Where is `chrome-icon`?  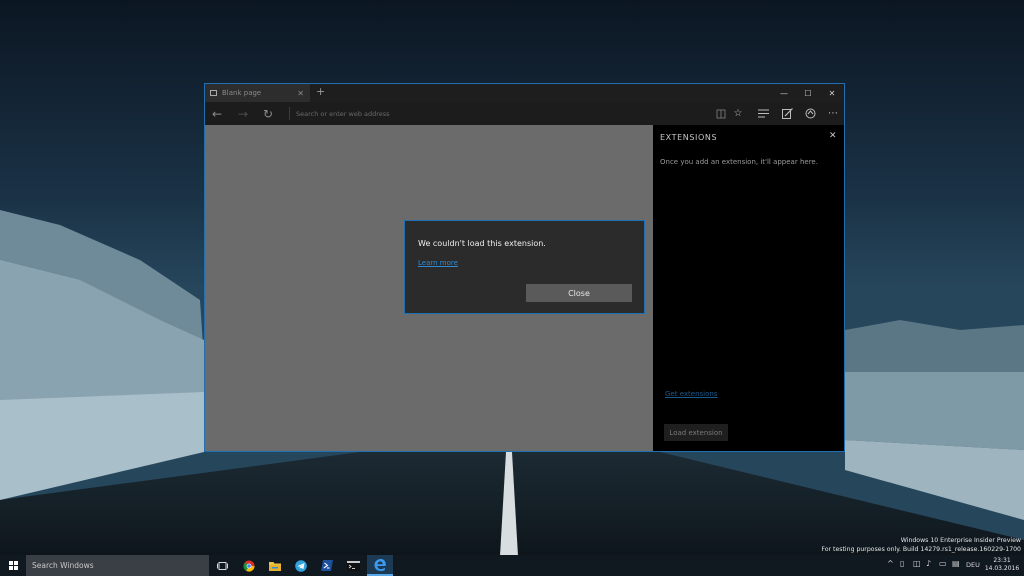
chrome-icon is located at coordinates (249, 565).